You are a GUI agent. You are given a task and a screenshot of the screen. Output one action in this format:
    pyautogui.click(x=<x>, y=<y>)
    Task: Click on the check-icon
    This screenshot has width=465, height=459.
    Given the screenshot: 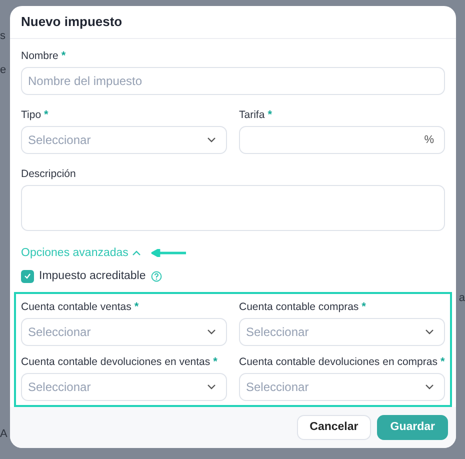 What is the action you would take?
    pyautogui.click(x=27, y=276)
    